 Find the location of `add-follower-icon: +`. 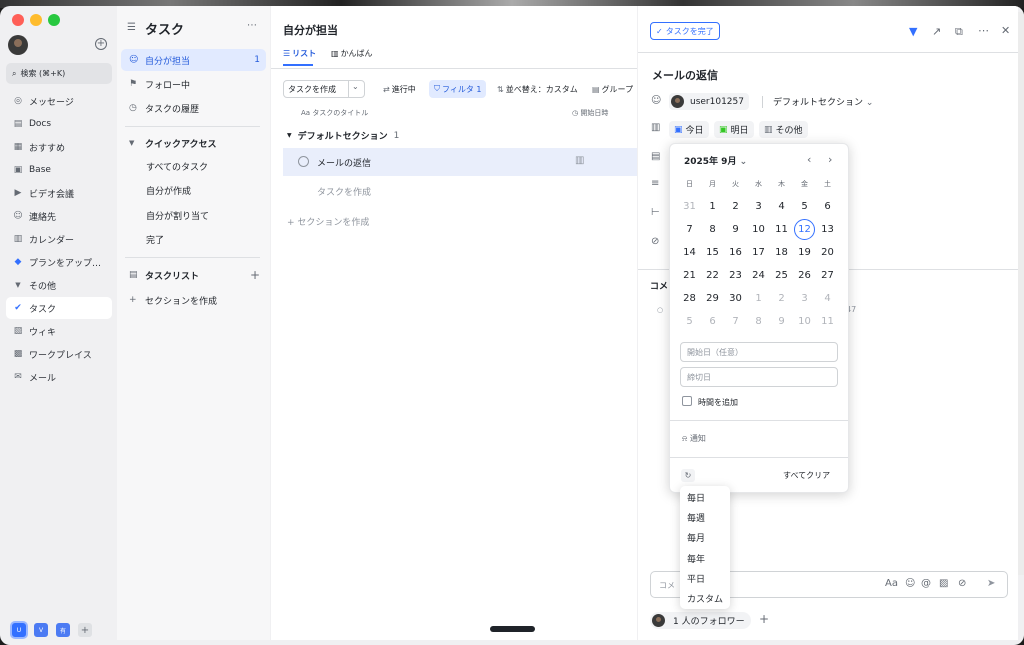

add-follower-icon: + is located at coordinates (764, 619).